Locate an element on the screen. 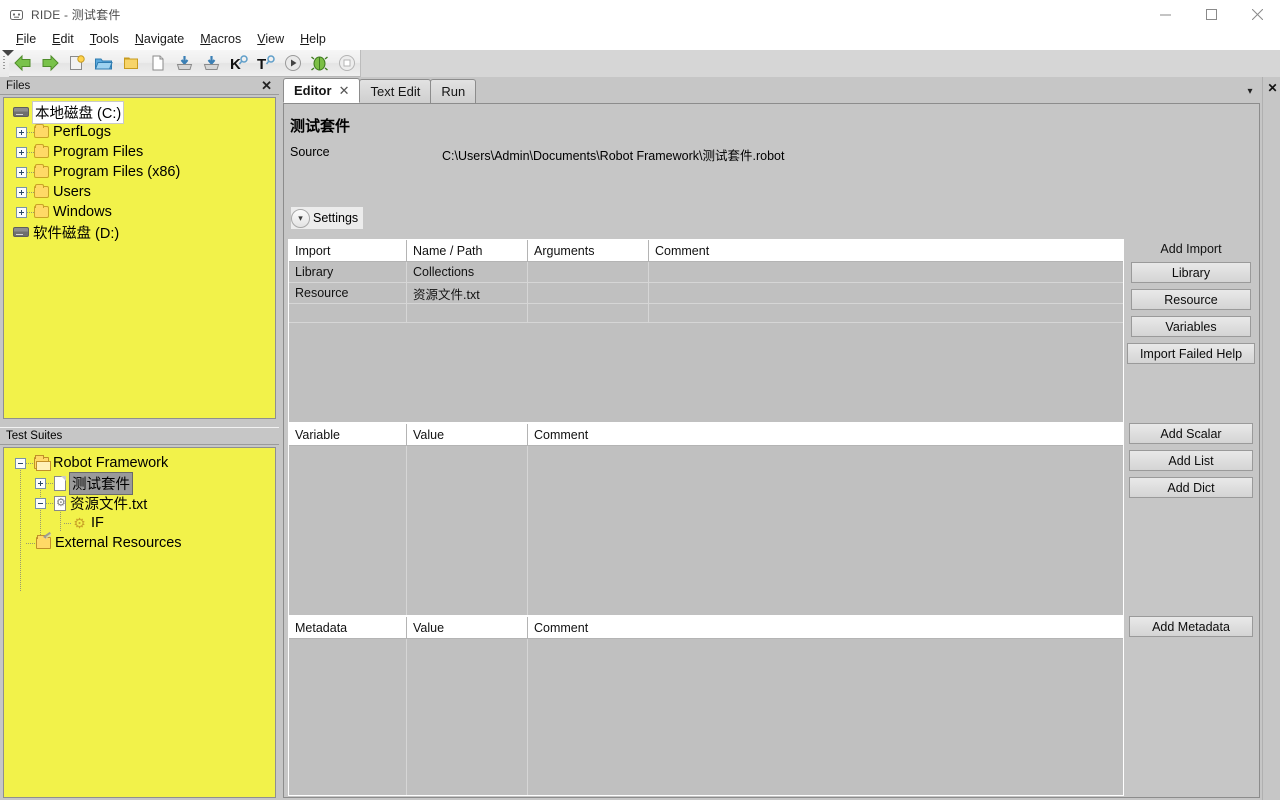 This screenshot has width=1280, height=800. add-scalar-button: Add Scalar is located at coordinates (1191, 433).